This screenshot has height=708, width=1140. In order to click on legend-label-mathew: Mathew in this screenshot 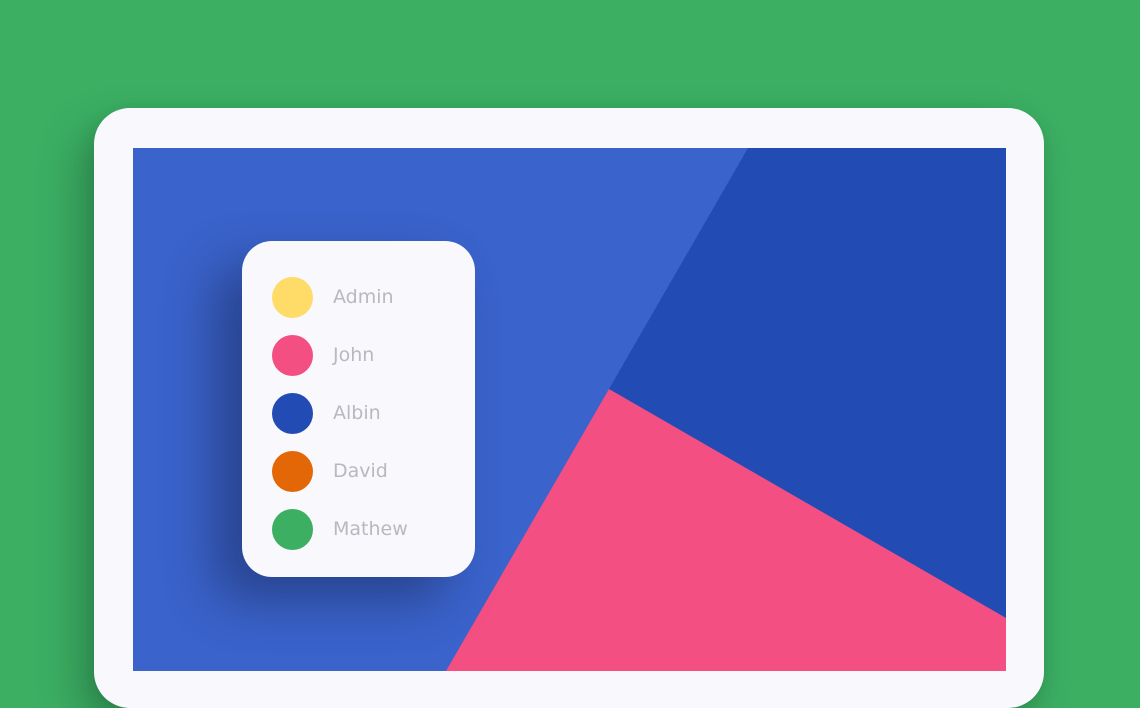, I will do `click(370, 528)`.